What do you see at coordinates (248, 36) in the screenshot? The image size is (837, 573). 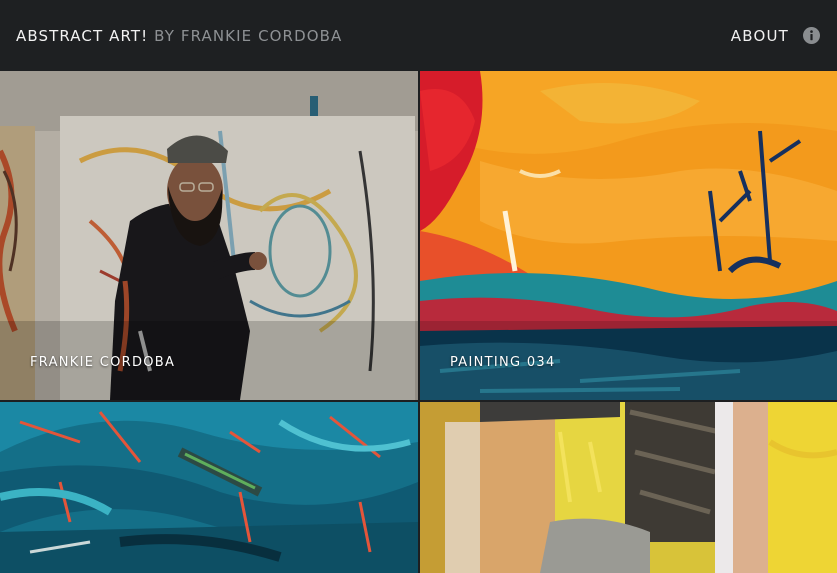 I see `site-title-byline: BY FRANKIE CORDOBA` at bounding box center [248, 36].